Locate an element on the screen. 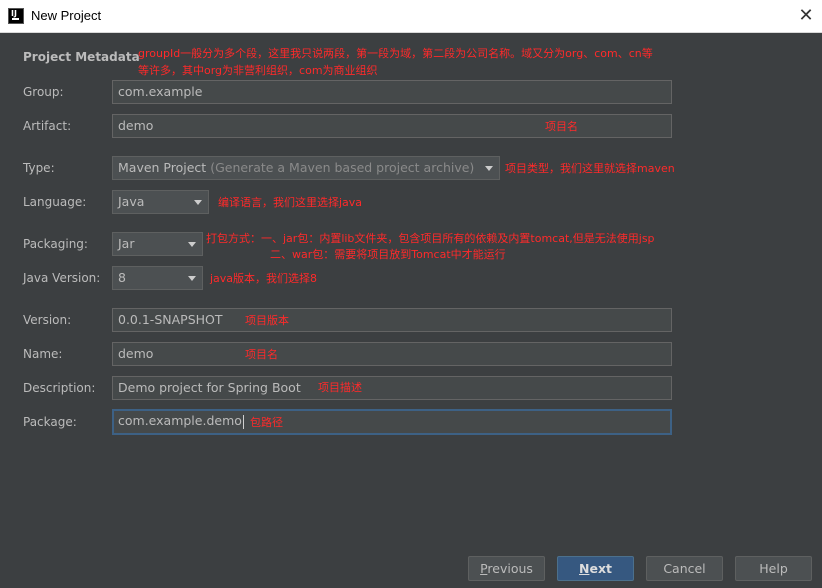 The image size is (822, 588). annotation-group-line2: 等许多，其中org为非营利组织，com为商业组织 is located at coordinates (258, 70).